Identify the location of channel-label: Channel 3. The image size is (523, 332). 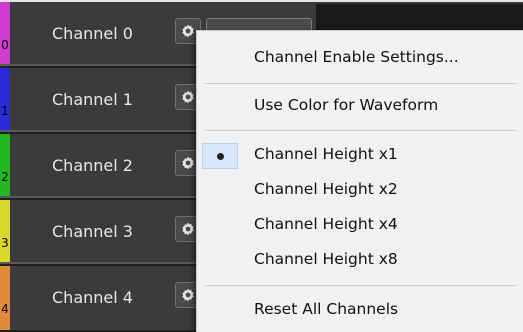
(92, 231).